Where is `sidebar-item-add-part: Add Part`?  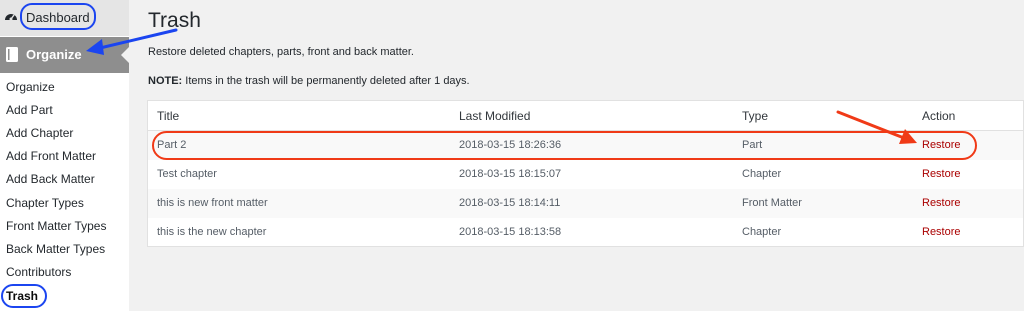 sidebar-item-add-part: Add Part is located at coordinates (29, 110).